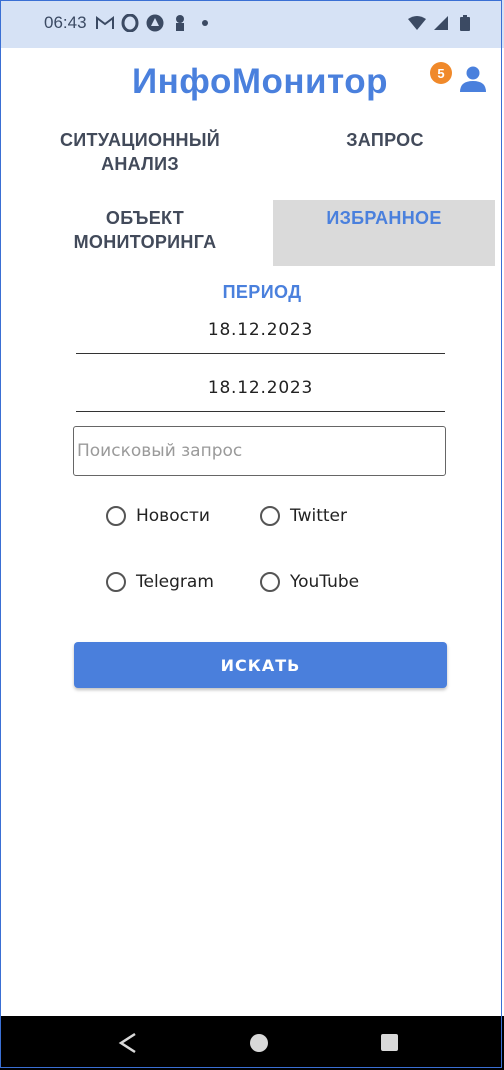 The height and width of the screenshot is (1070, 504). Describe the element at coordinates (65, 22) in the screenshot. I see `status-time: 06:43` at that location.